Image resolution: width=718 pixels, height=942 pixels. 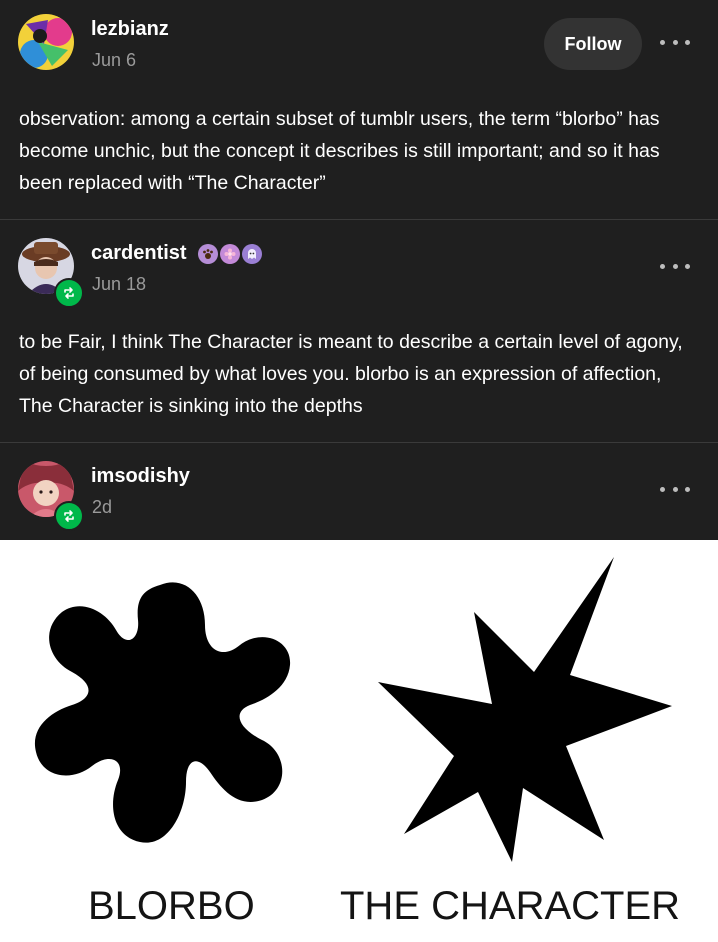 I want to click on user-badges, so click(x=230, y=254).